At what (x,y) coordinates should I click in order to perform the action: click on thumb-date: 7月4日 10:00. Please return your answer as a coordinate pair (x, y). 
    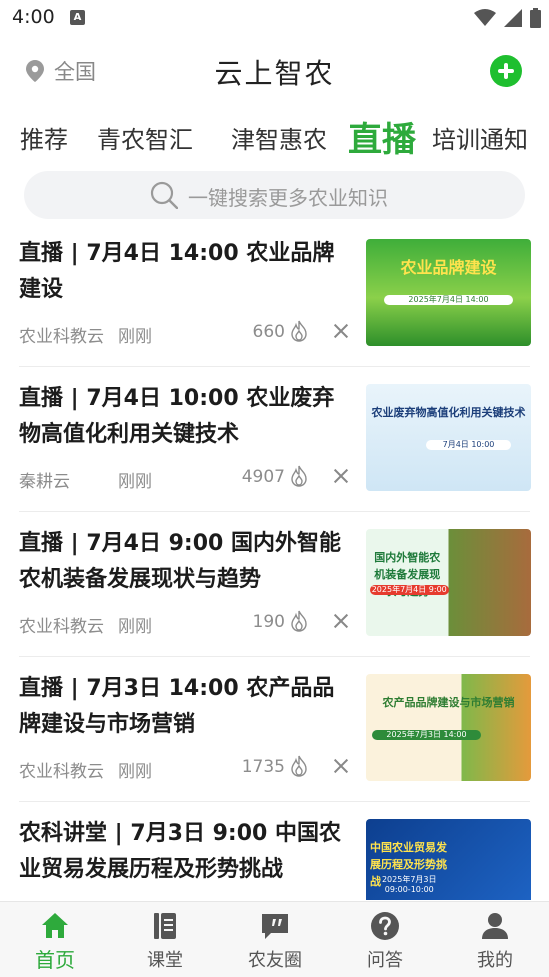
    Looking at the image, I should click on (468, 445).